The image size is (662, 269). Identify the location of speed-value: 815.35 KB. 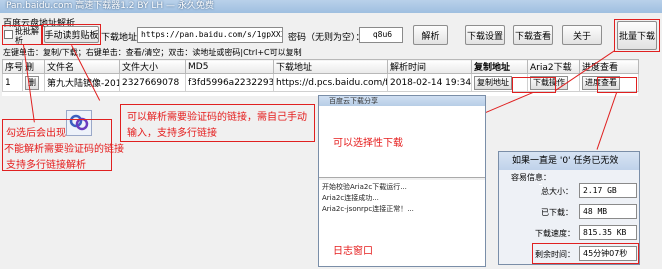
(608, 232).